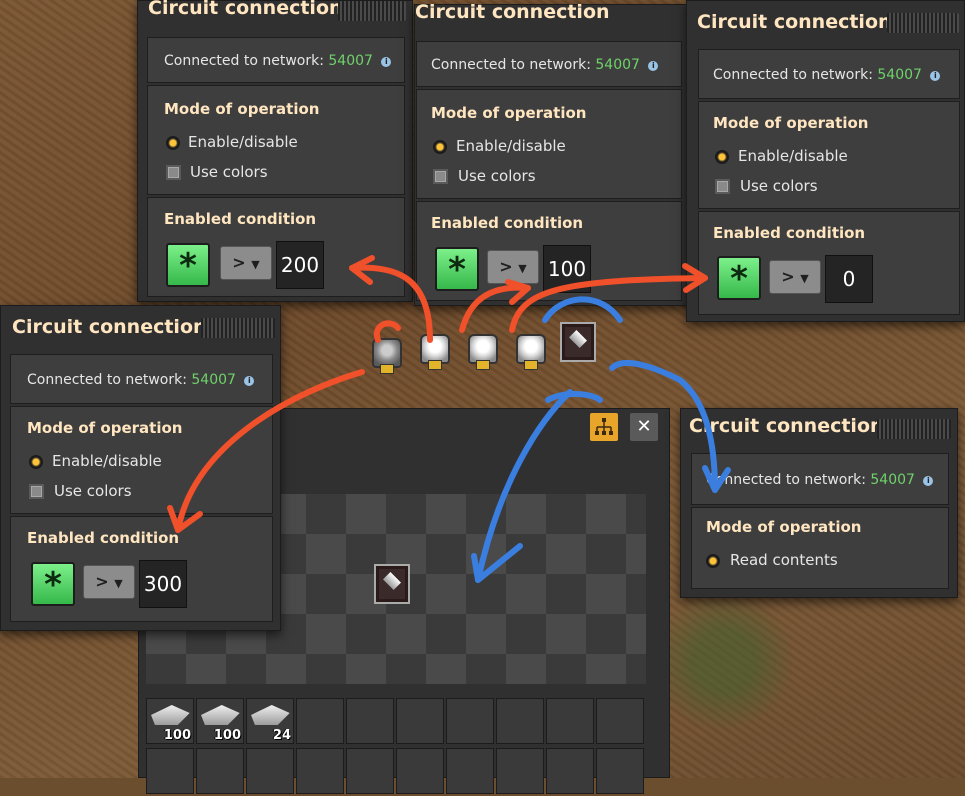  Describe the element at coordinates (601, 439) in the screenshot. I see `blue-arrows` at that location.